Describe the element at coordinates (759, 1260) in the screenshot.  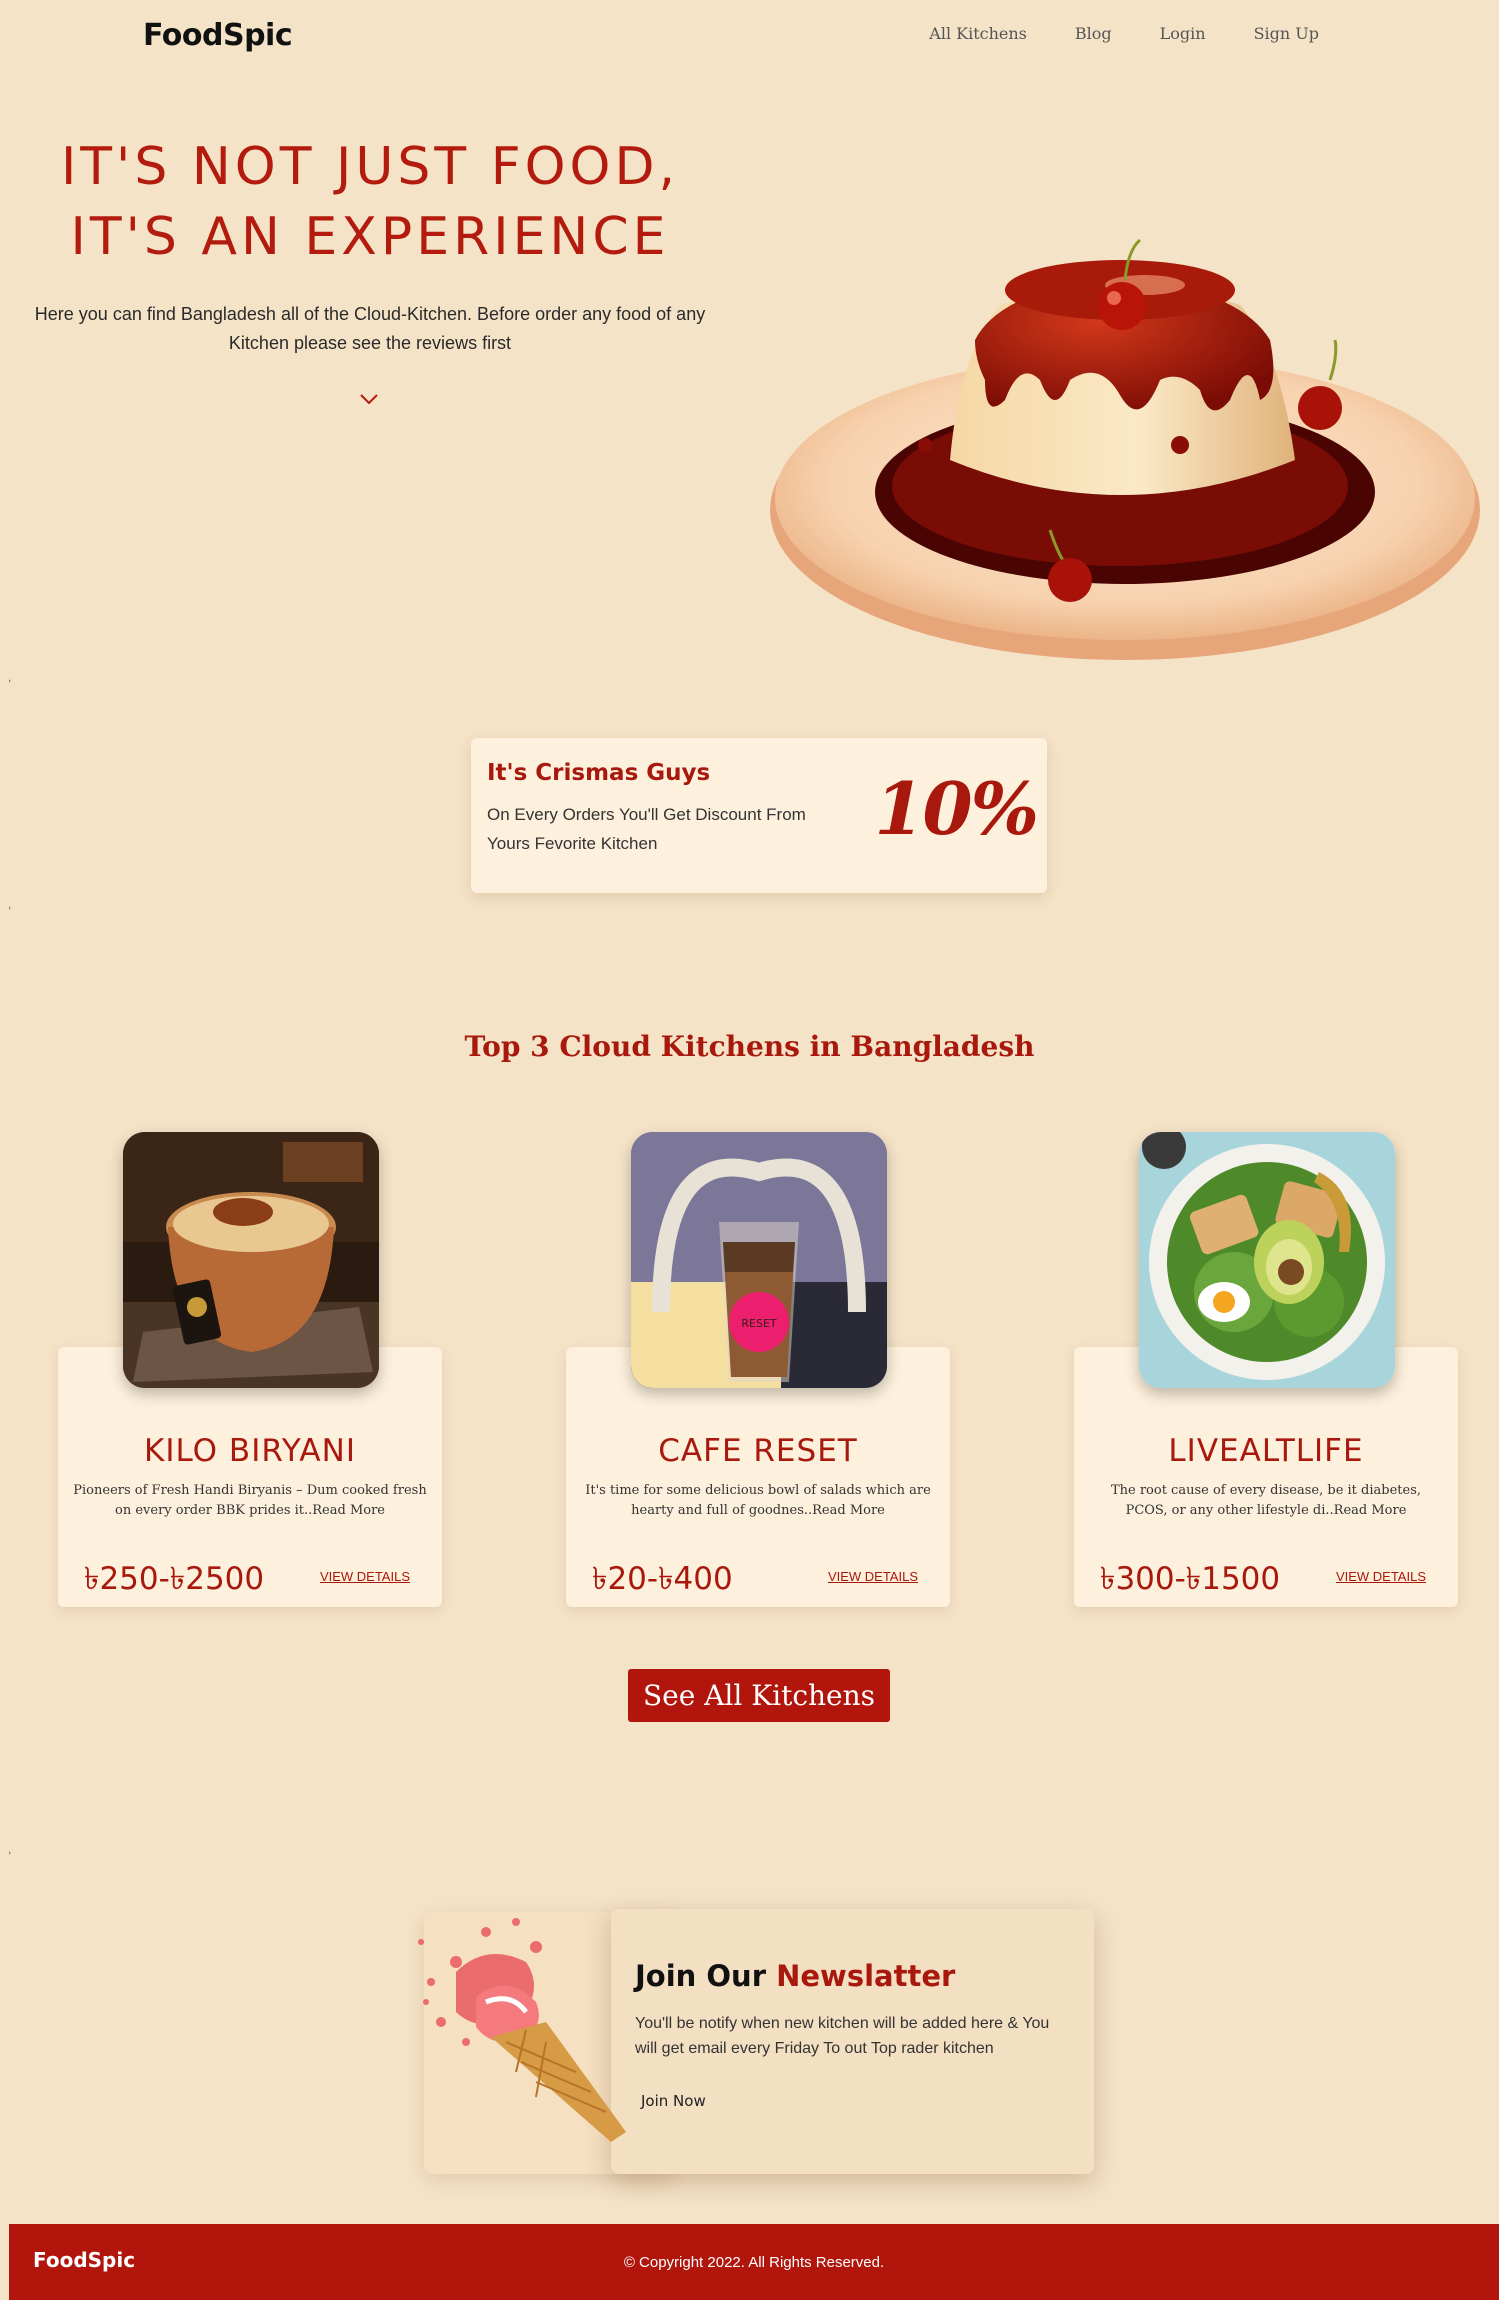
I see `kitchen-image-cafe-reset: RESET` at that location.